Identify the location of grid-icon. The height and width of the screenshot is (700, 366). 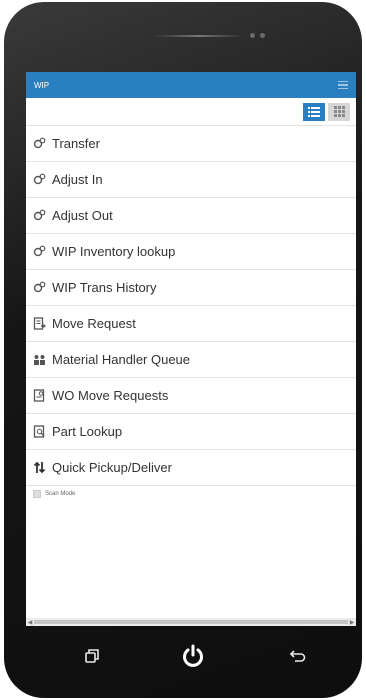
(339, 111).